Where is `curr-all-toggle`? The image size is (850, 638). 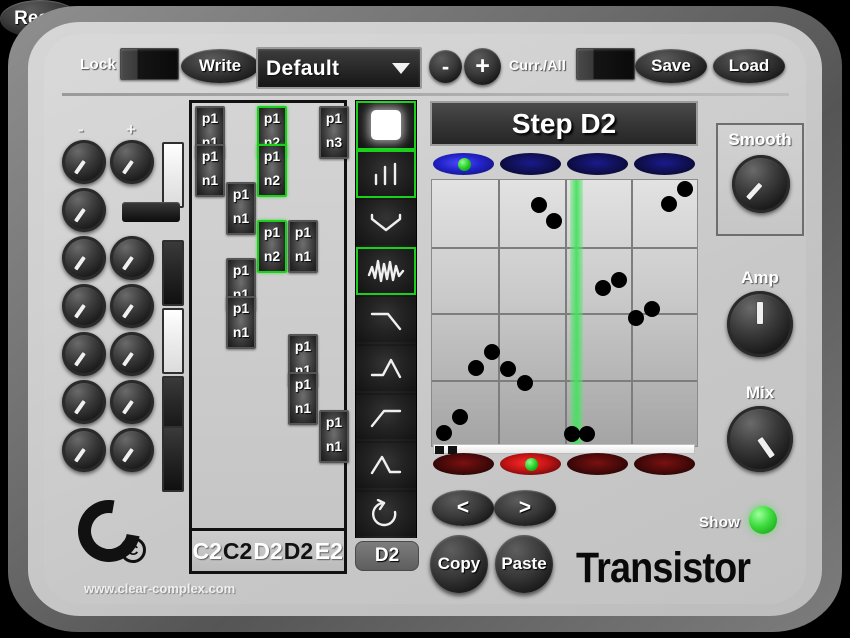
curr-all-toggle is located at coordinates (605, 64).